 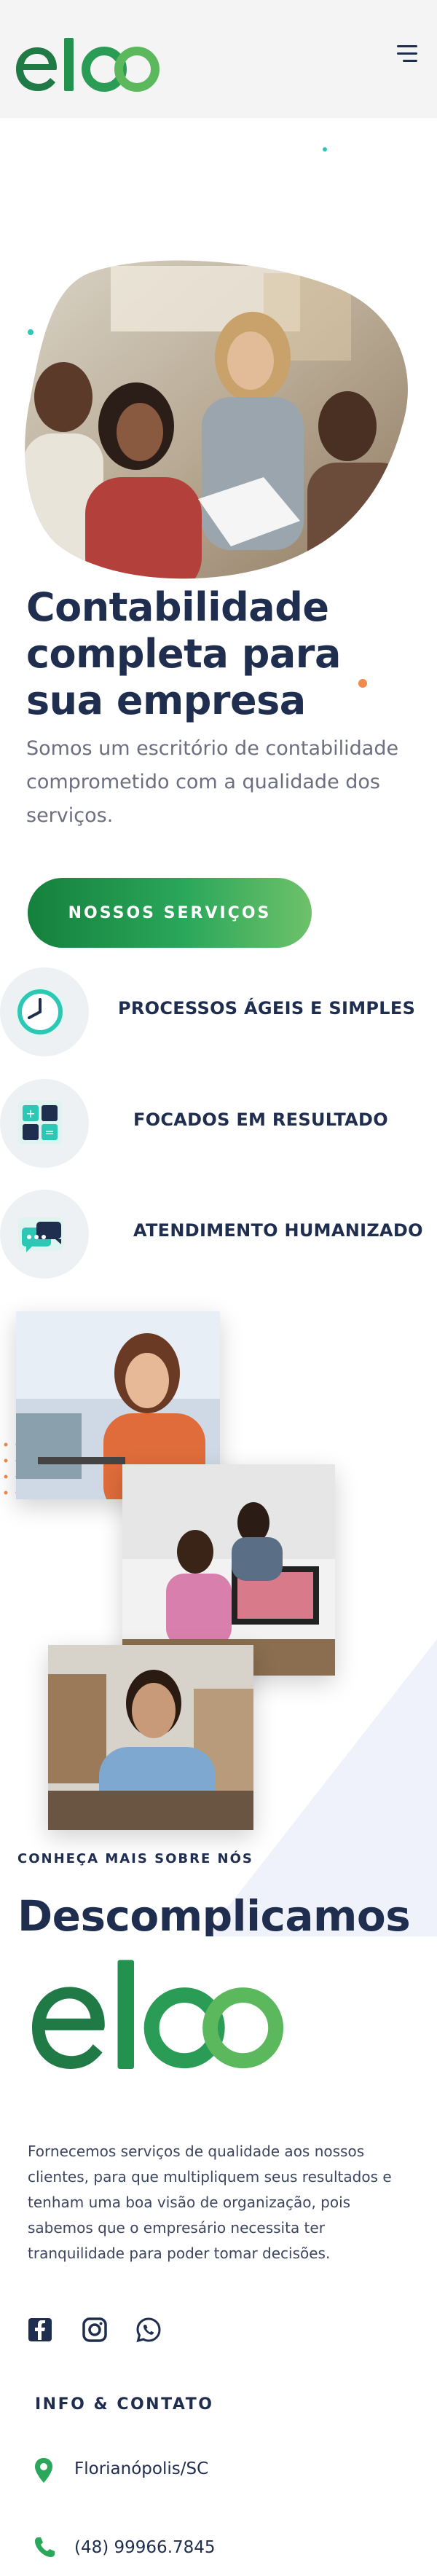 I want to click on location-pin-icon, so click(x=44, y=2470).